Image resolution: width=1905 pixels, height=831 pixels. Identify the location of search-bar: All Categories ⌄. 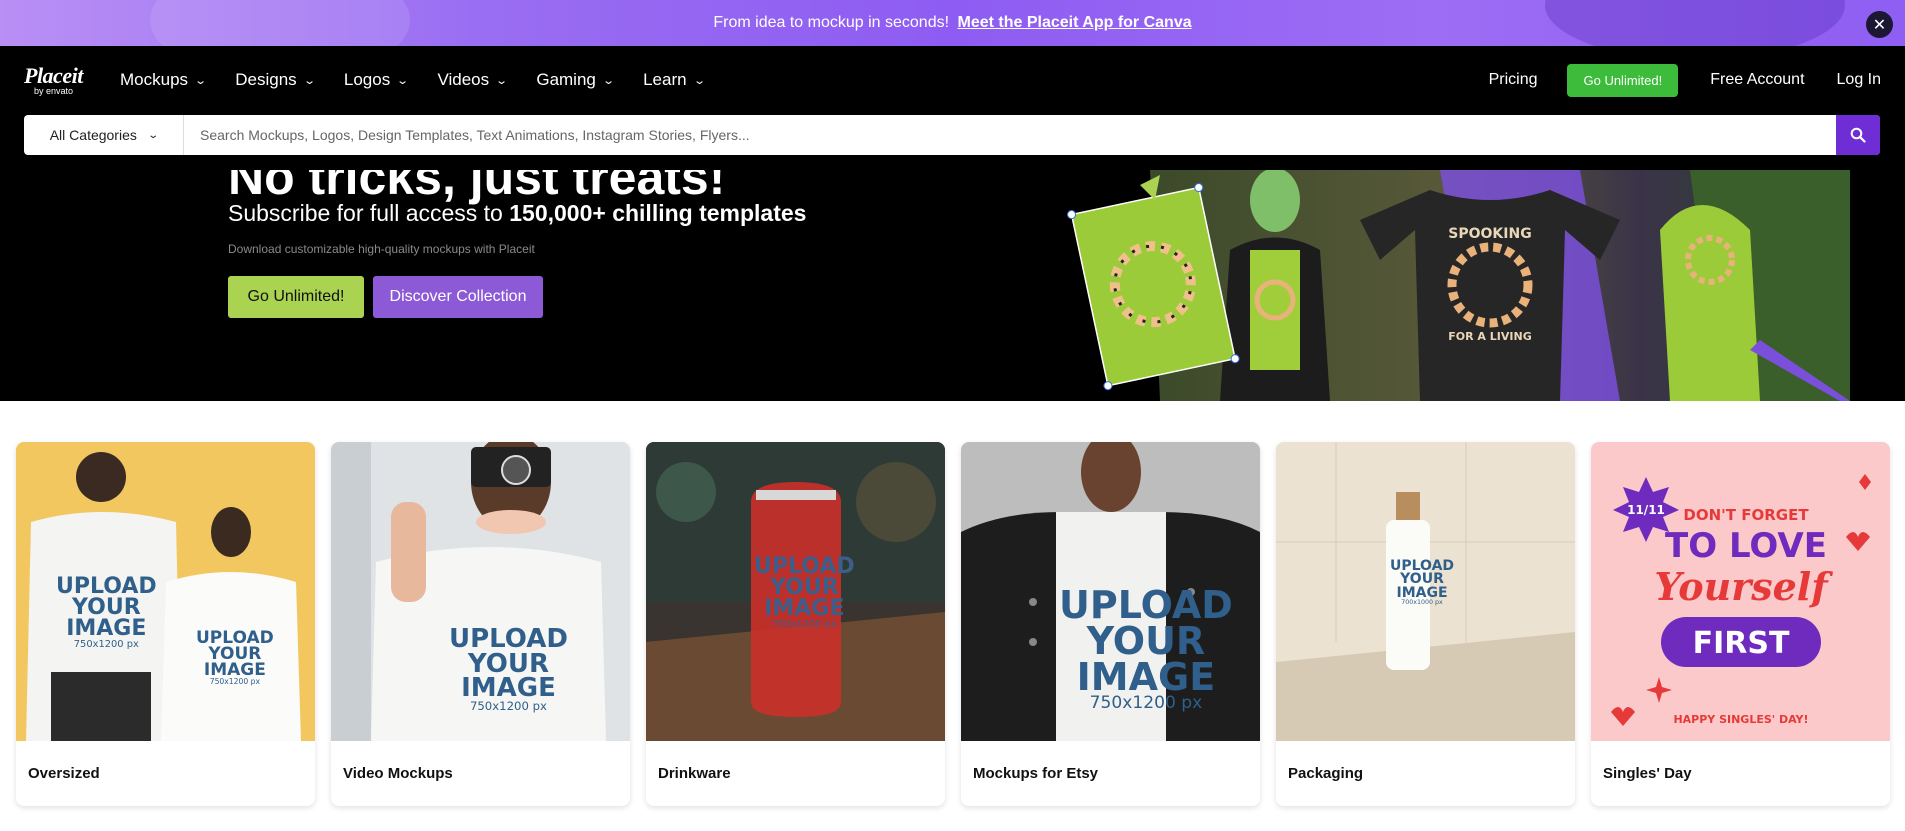
(952, 135).